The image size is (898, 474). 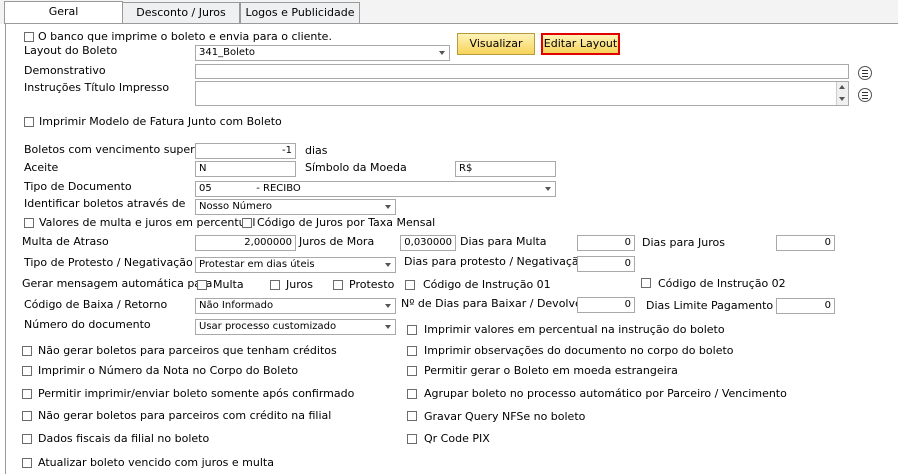 I want to click on dias-juros-label: Dias para Juros, so click(x=683, y=242).